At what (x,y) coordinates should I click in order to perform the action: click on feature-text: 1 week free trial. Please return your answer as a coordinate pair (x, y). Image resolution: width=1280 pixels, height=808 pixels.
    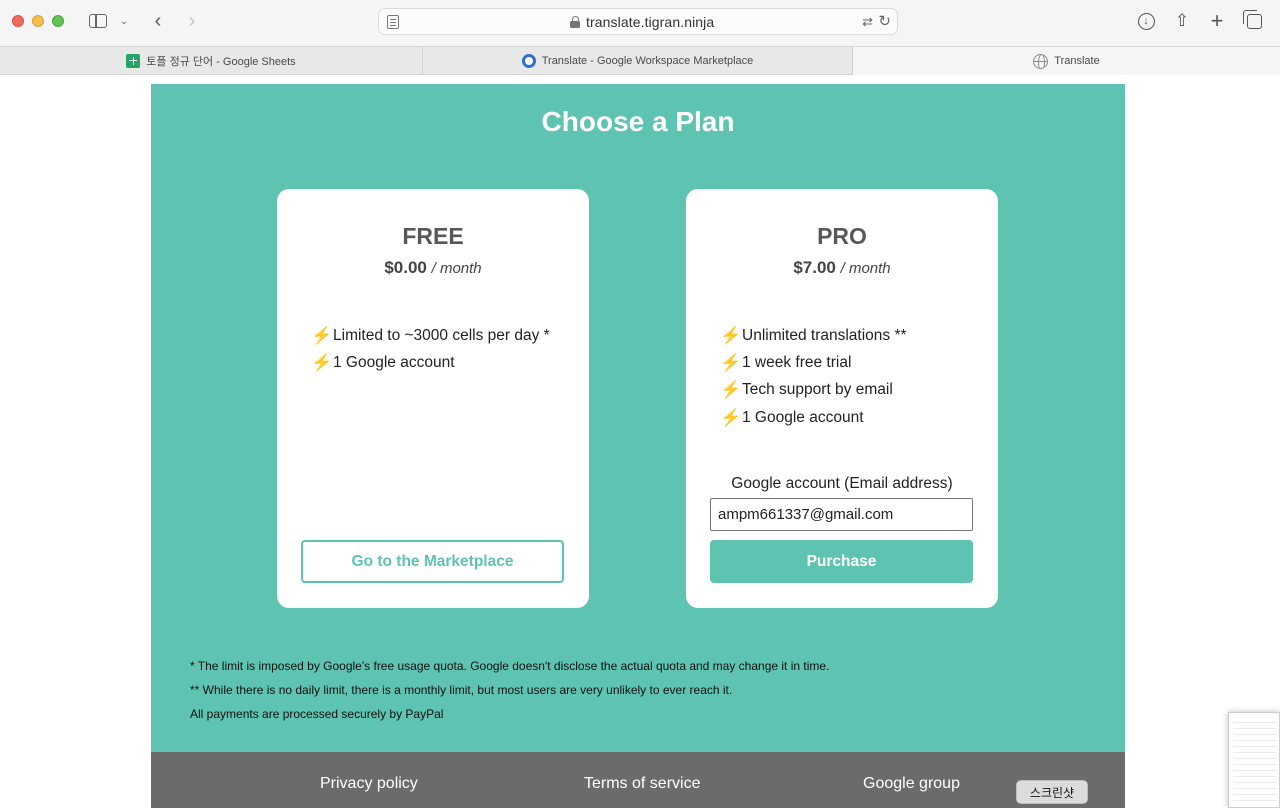
    Looking at the image, I should click on (797, 362).